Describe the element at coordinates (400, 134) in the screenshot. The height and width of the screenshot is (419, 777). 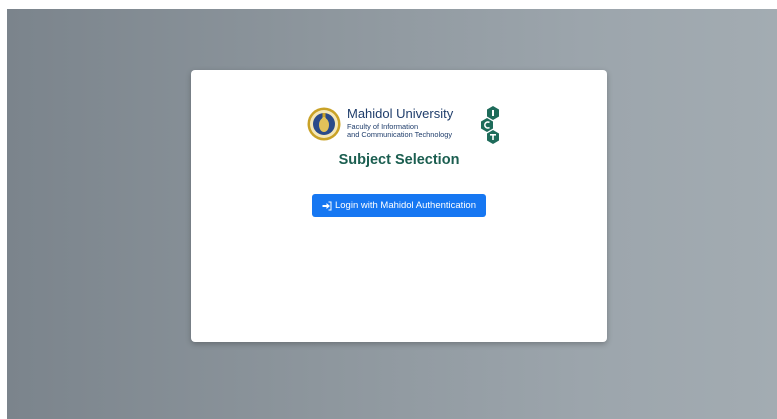
I see `faculty-name-line2: and Communication Technology` at that location.